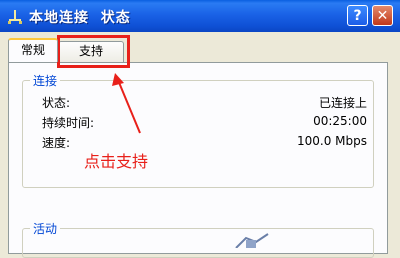 This screenshot has width=400, height=258. I want to click on annotation-text: 点击支持, so click(116, 161).